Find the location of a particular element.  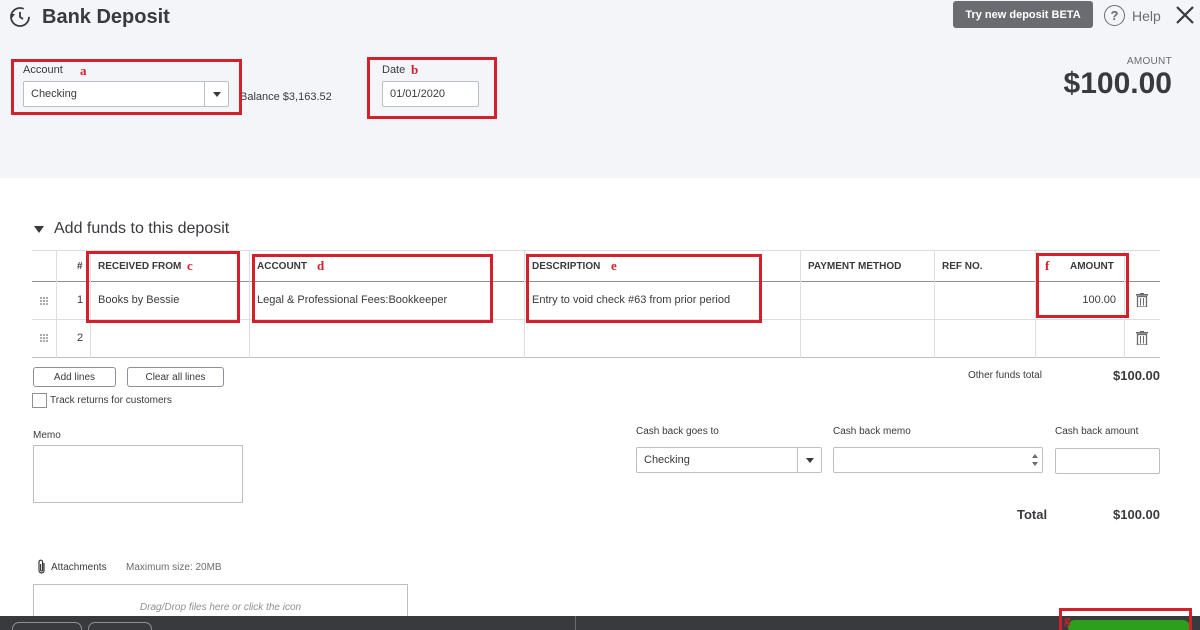

annotation-label-d: d is located at coordinates (321, 265).